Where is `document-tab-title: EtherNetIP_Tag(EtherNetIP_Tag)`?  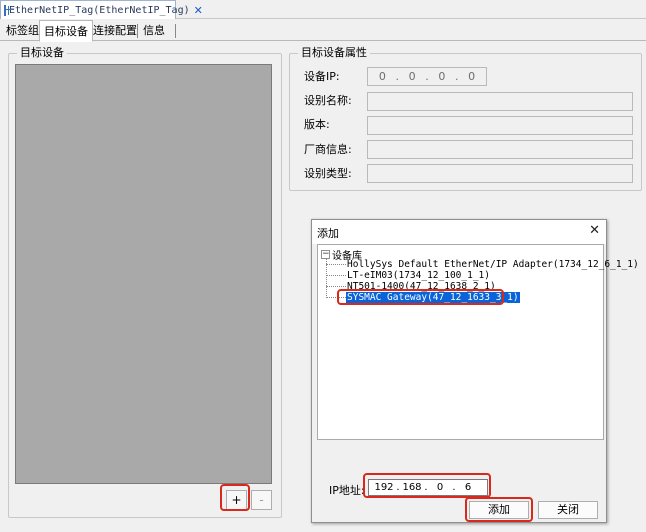
document-tab-title: EtherNetIP_Tag(EtherNetIP_Tag) is located at coordinates (99, 10).